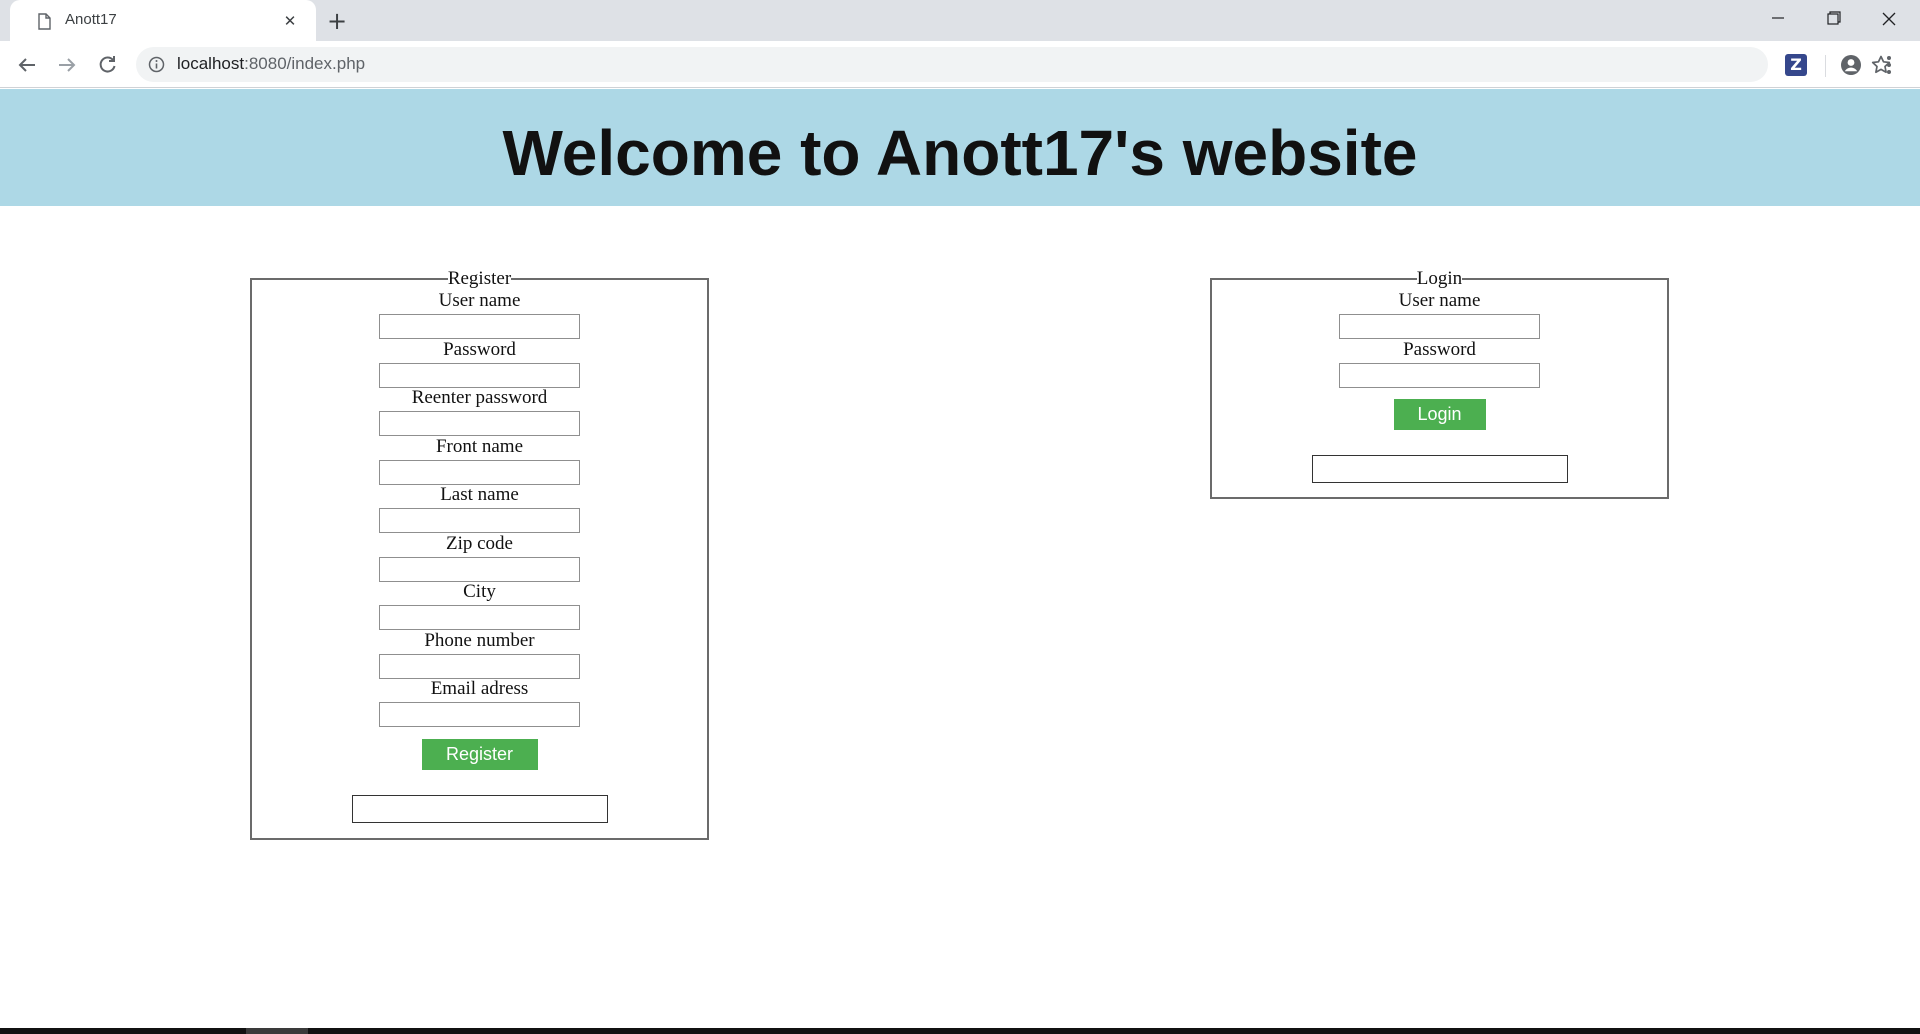 The image size is (1920, 1034). Describe the element at coordinates (479, 754) in the screenshot. I see `register-button: Register` at that location.